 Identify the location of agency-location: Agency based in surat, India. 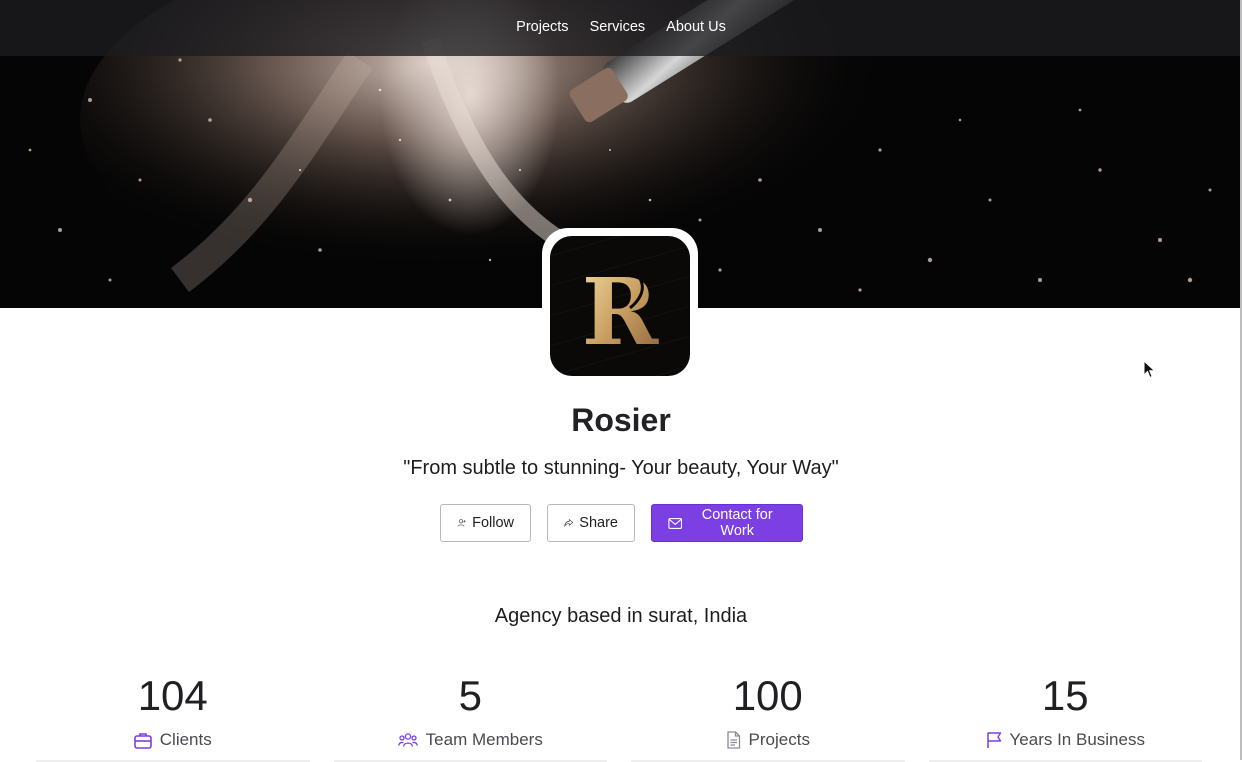
(621, 616).